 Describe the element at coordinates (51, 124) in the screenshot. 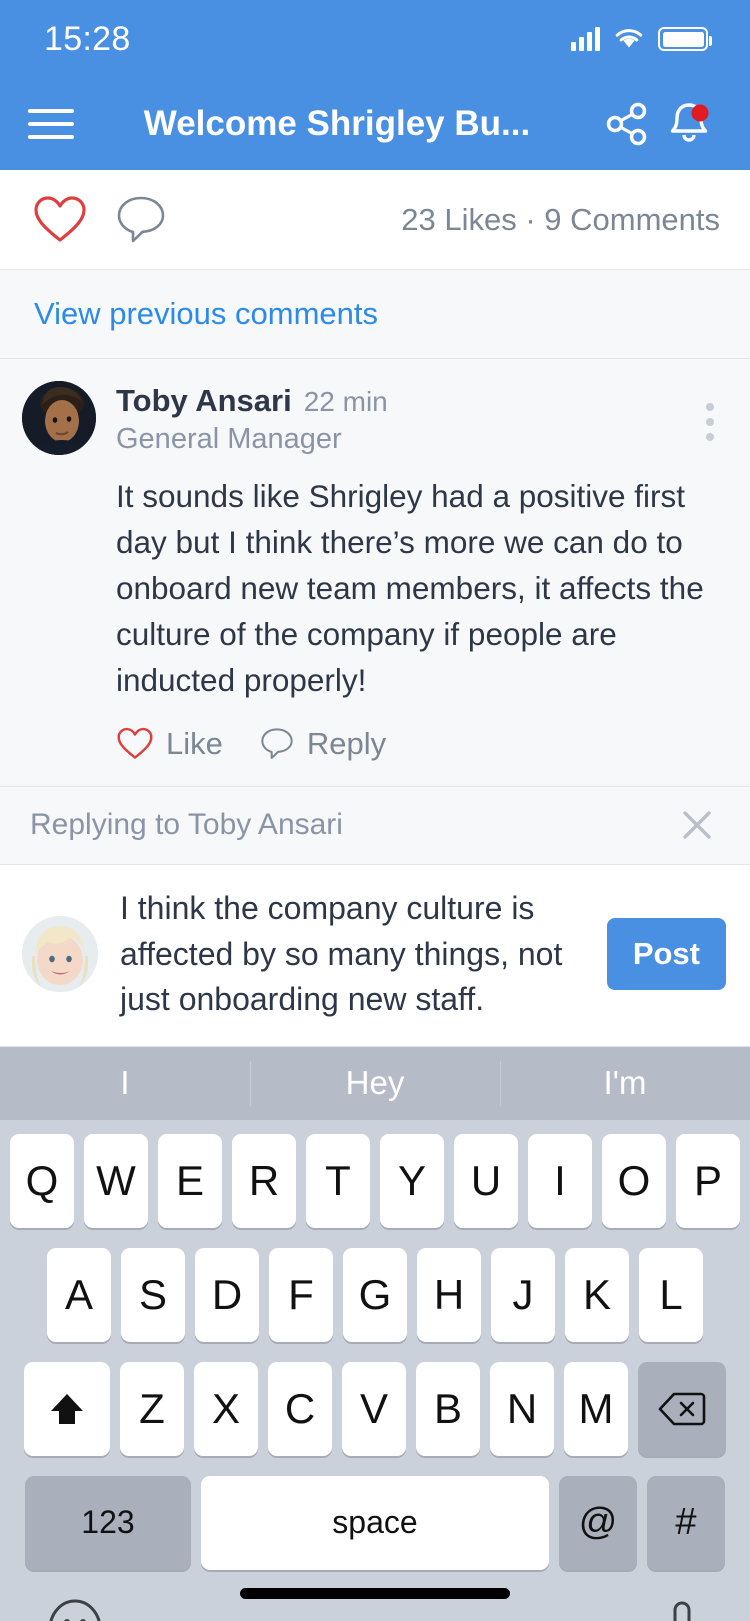

I see `hamburger-menu-icon` at that location.